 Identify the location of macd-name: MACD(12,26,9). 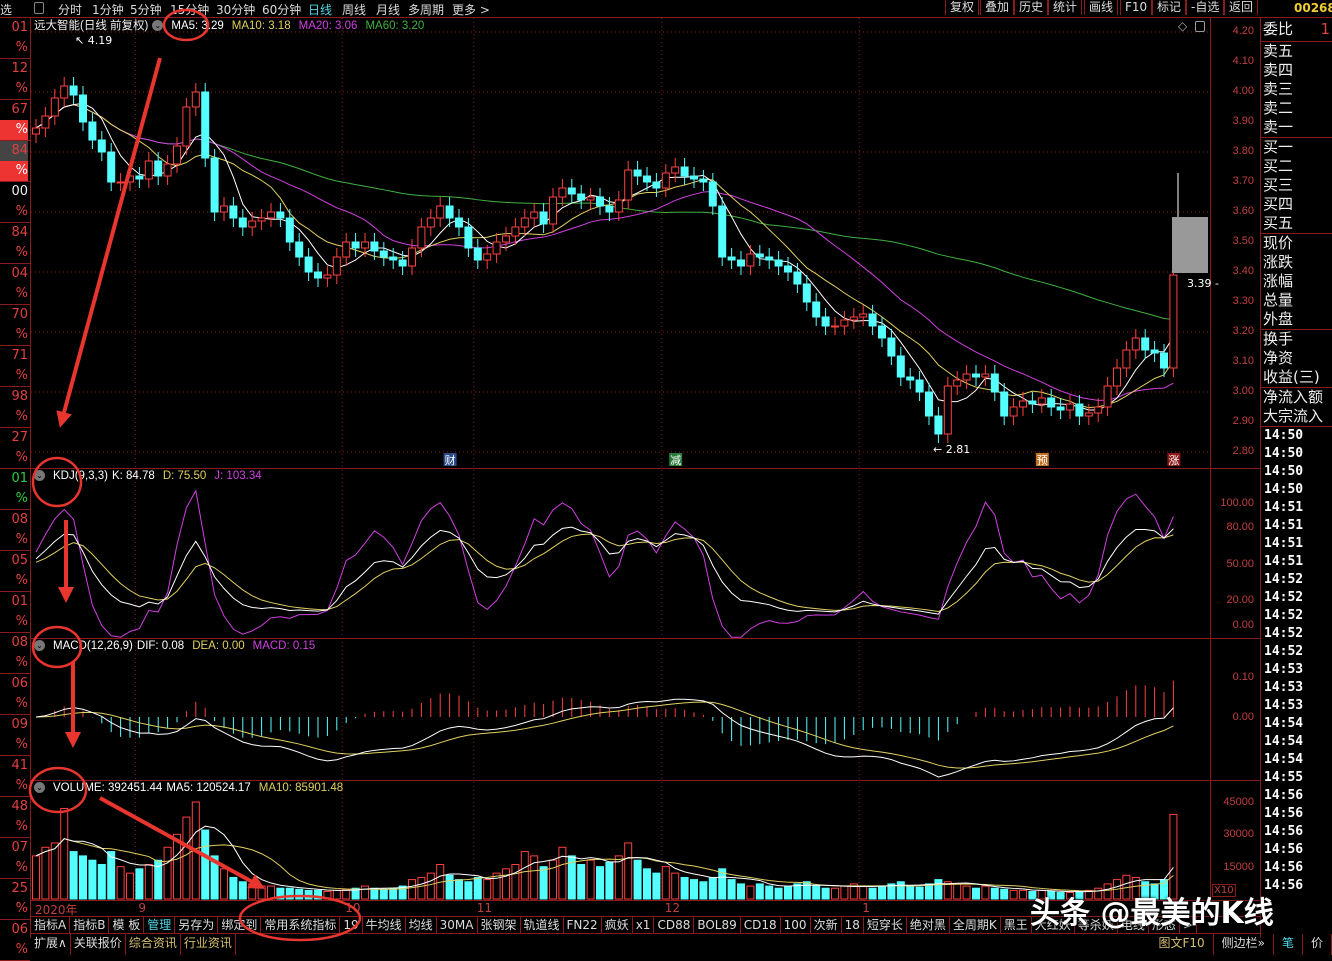
(93, 646).